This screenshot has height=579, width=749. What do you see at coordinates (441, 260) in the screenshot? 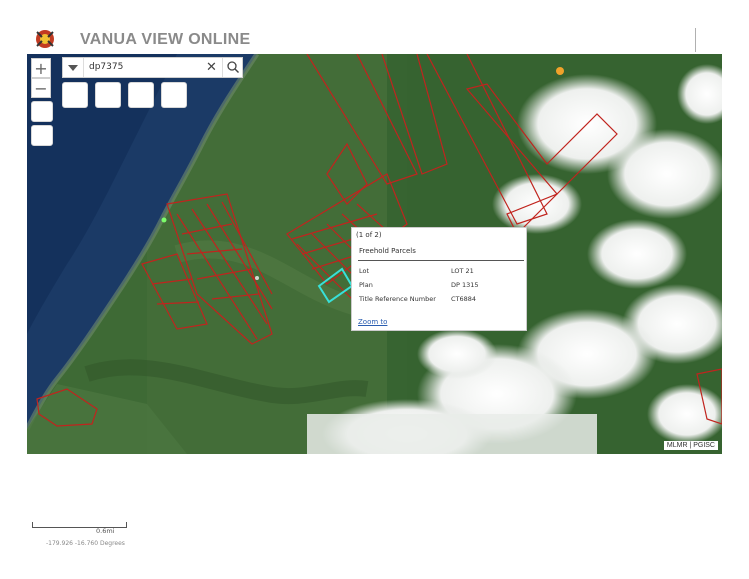
I see `popup-divider` at bounding box center [441, 260].